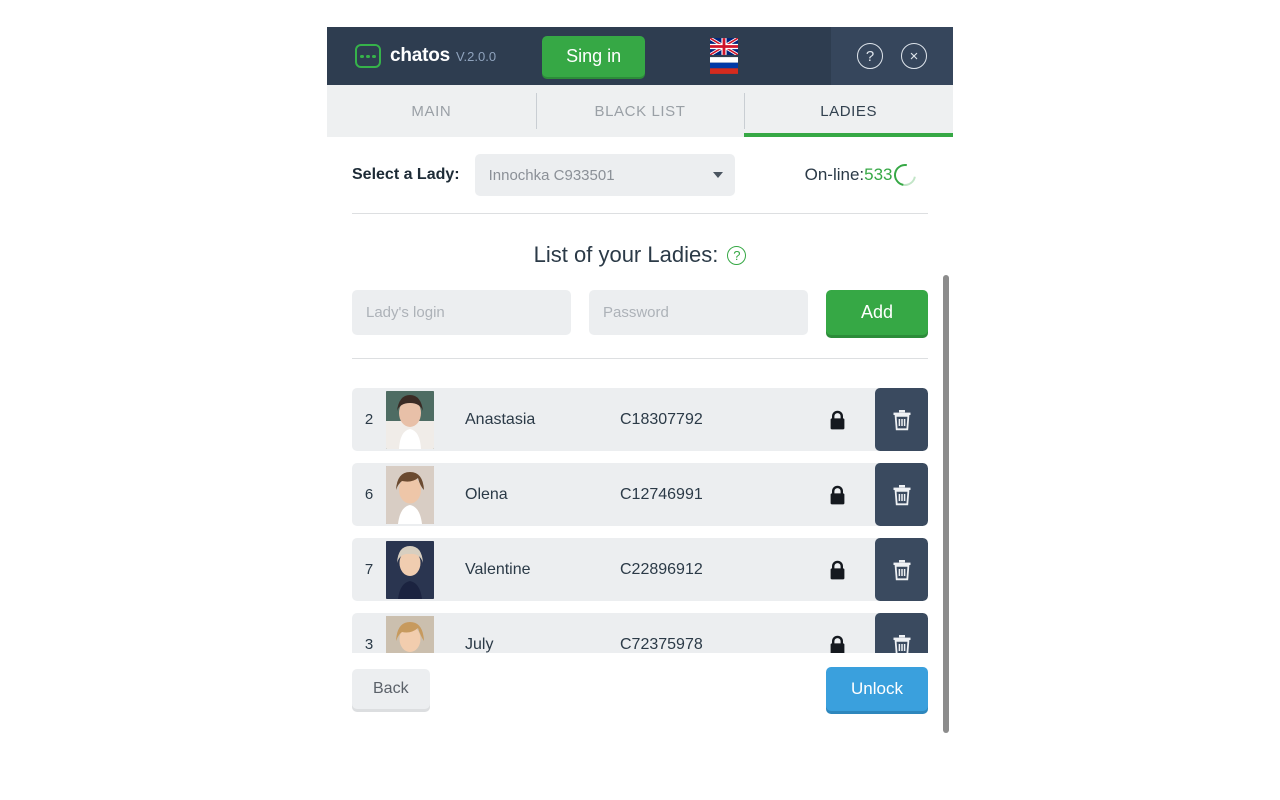  I want to click on lady-name: July, so click(479, 644).